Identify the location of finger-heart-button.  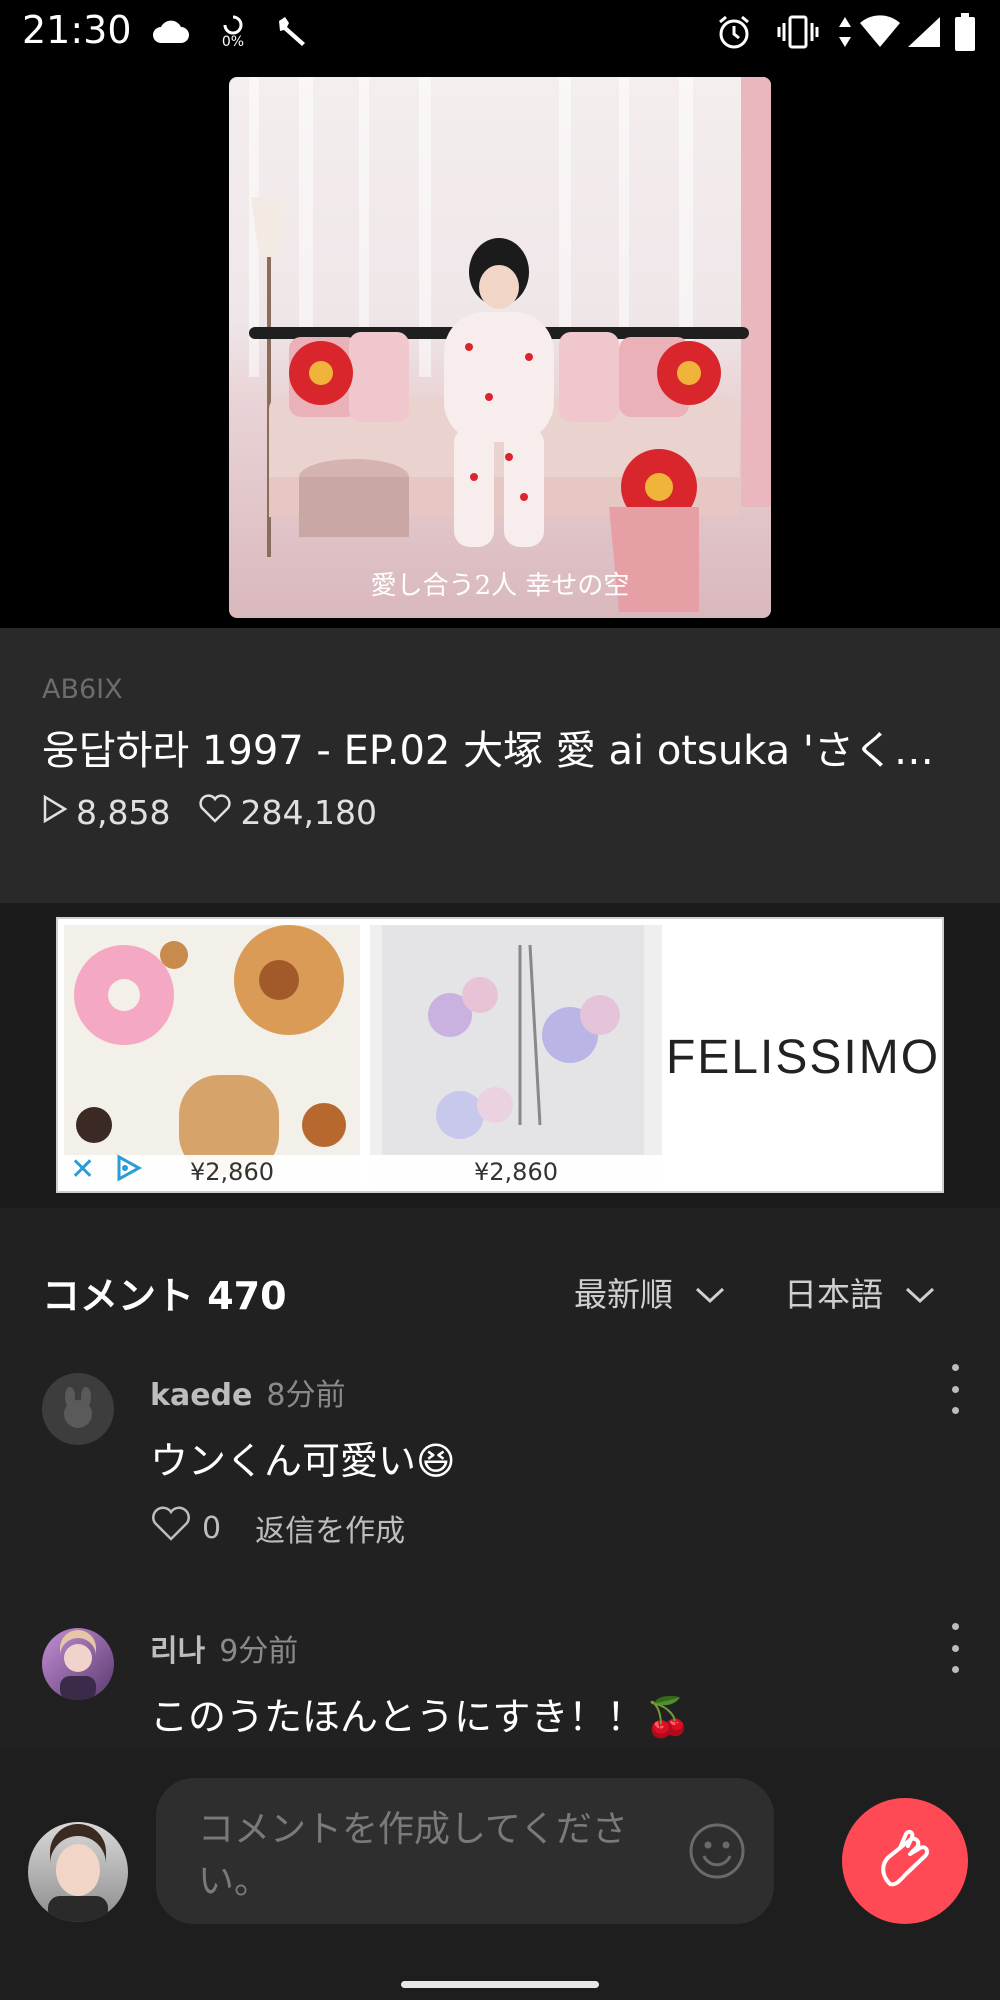
(905, 1861).